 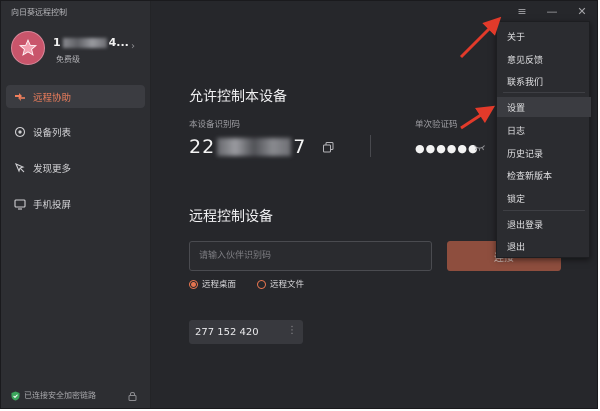 I want to click on sidebar-item-label: 发现更多, so click(x=52, y=169).